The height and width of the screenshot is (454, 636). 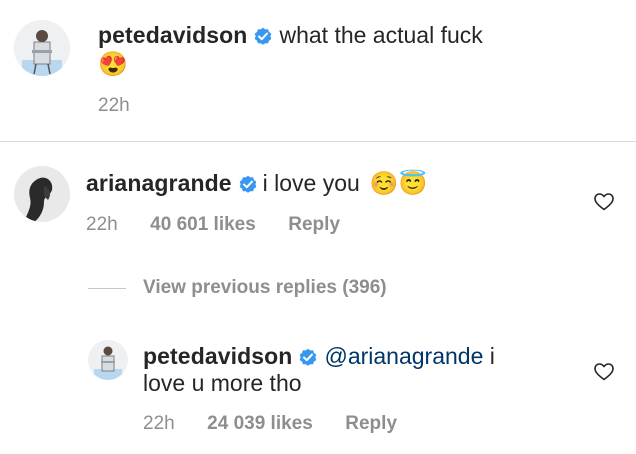 What do you see at coordinates (381, 35) in the screenshot?
I see `comment-text: what the actual fuck` at bounding box center [381, 35].